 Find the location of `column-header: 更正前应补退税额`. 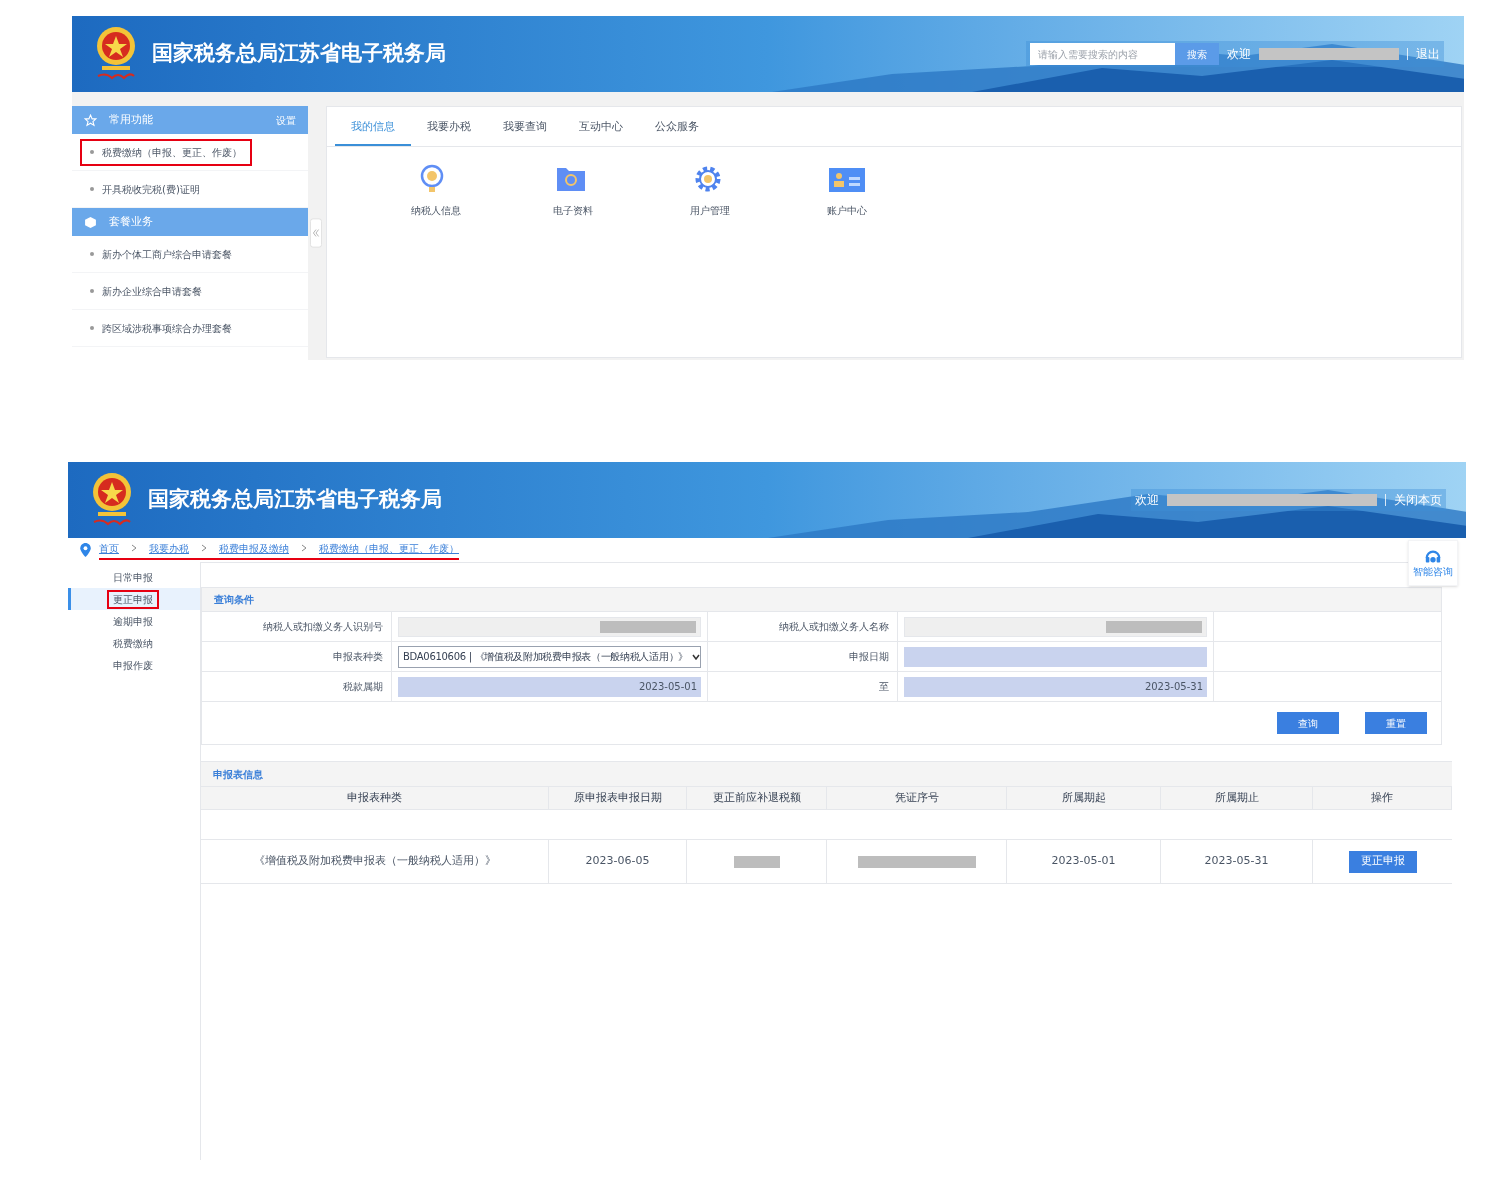

column-header: 更正前应补退税额 is located at coordinates (756, 797).